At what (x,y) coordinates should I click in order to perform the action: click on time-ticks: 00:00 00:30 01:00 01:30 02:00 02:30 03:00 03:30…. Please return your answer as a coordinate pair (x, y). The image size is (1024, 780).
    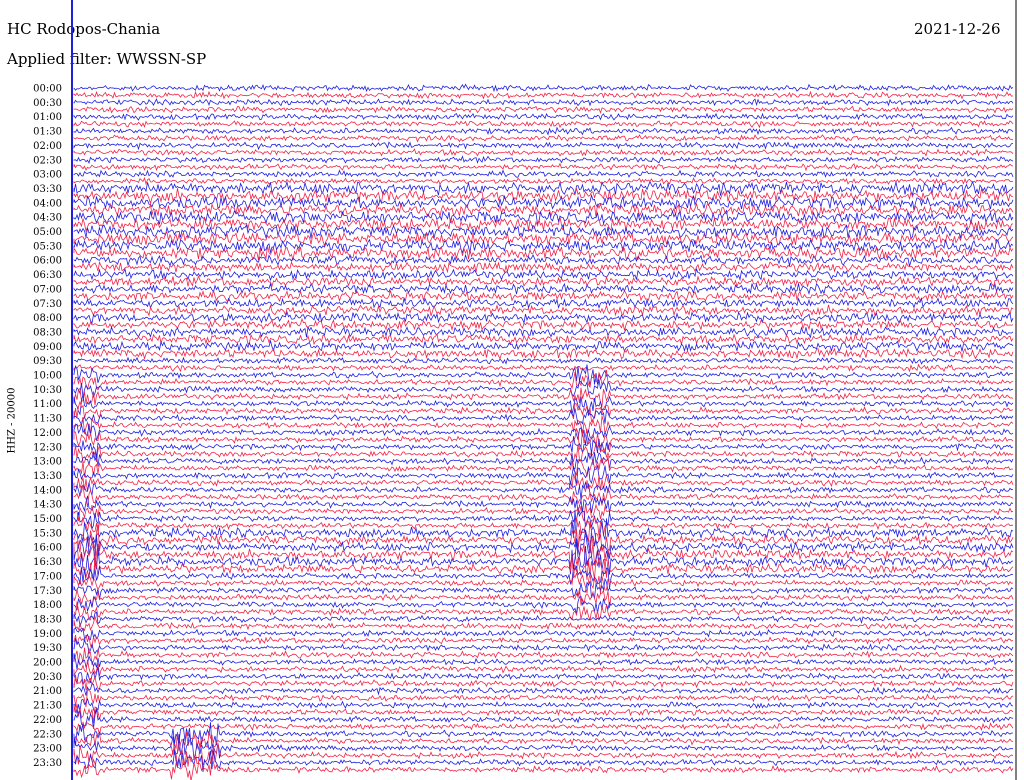
    Looking at the image, I should click on (47, 426).